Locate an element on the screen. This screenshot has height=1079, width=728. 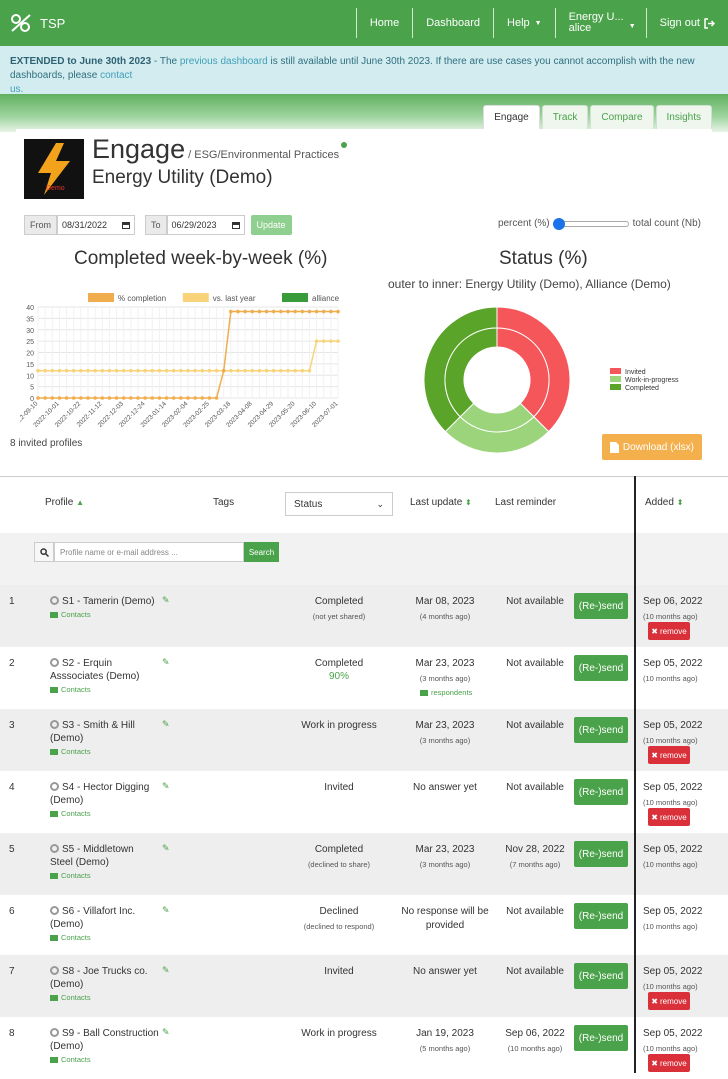
col-profile: Profile ▲ is located at coordinates (64, 502).